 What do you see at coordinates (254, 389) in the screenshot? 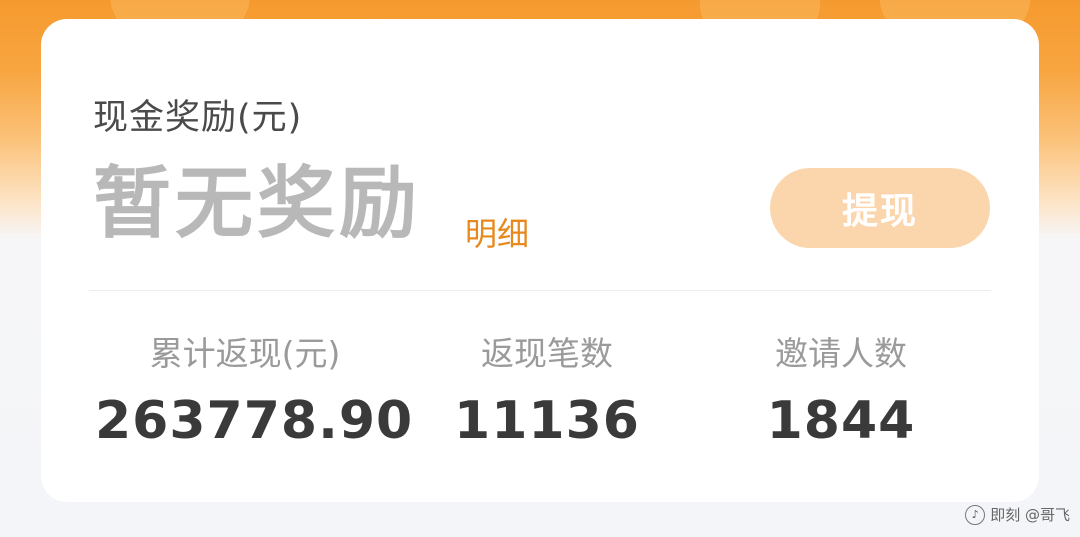
I see `stat-total-cashback: 累计返现(元) 263778.90` at bounding box center [254, 389].